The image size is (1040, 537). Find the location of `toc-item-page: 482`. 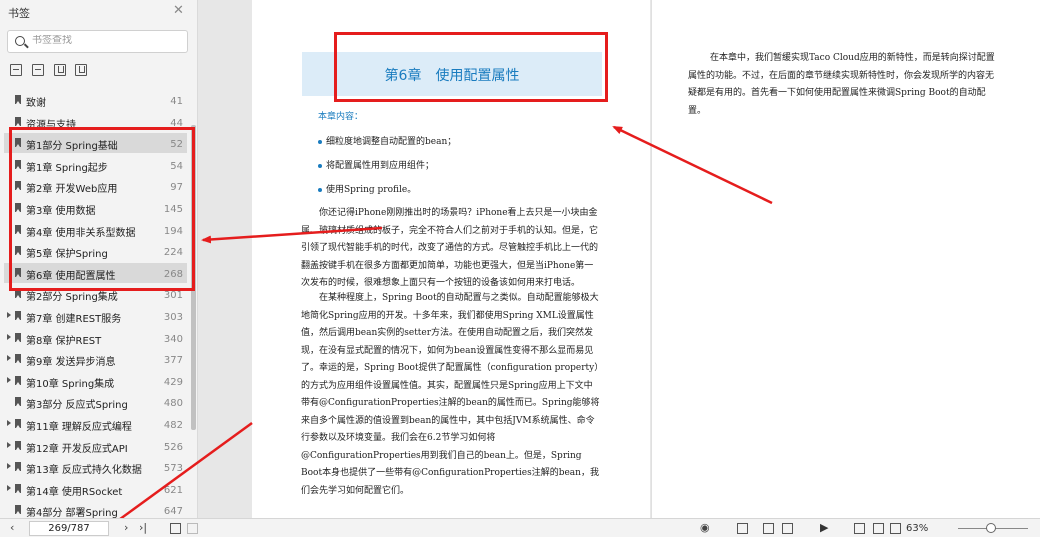

toc-item-page: 482 is located at coordinates (173, 425).